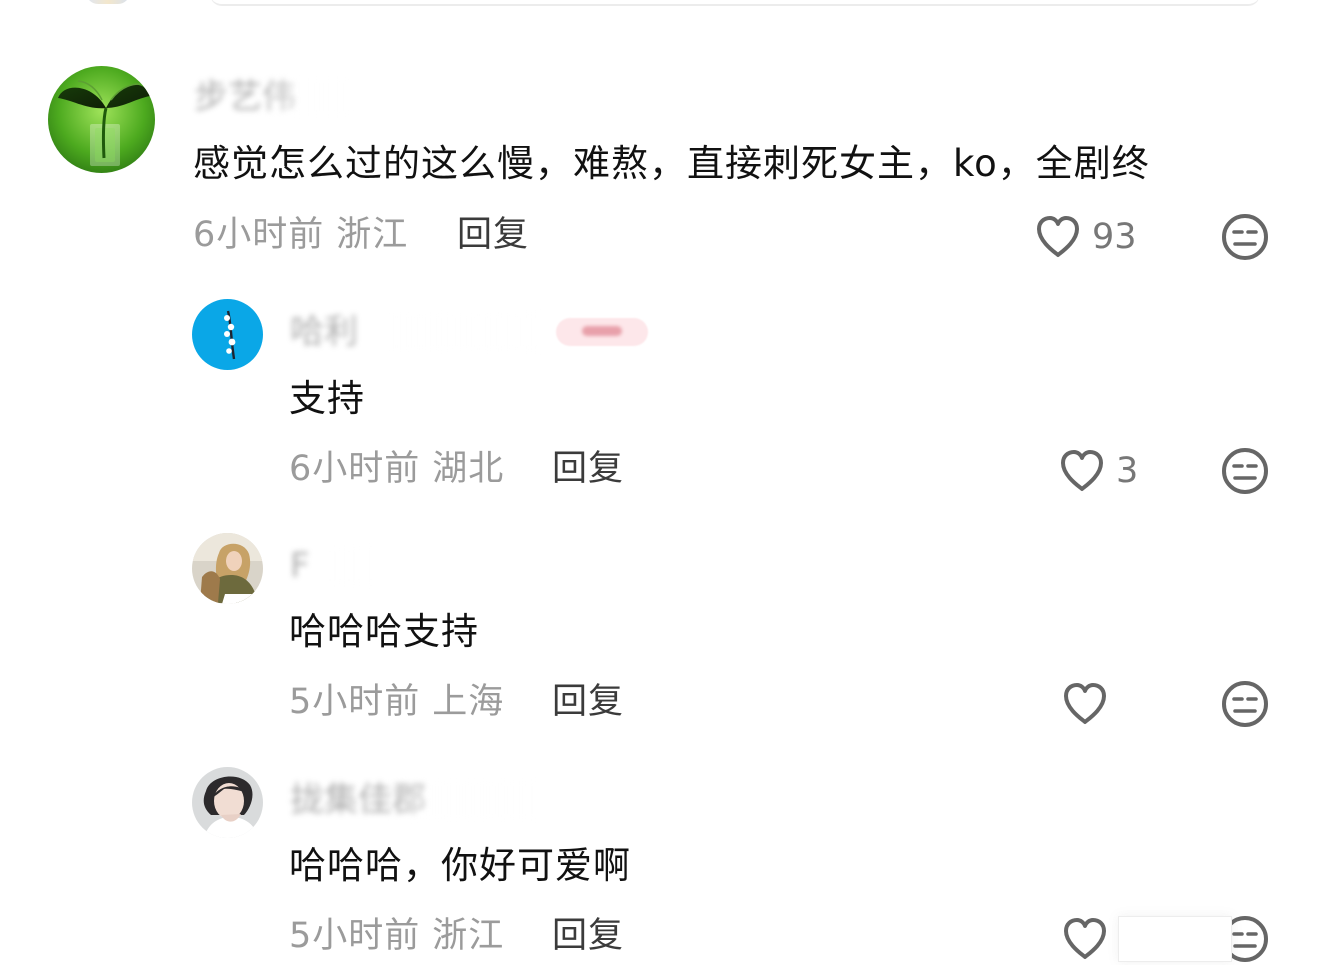  What do you see at coordinates (468, 702) in the screenshot?
I see `location-text: 上海` at bounding box center [468, 702].